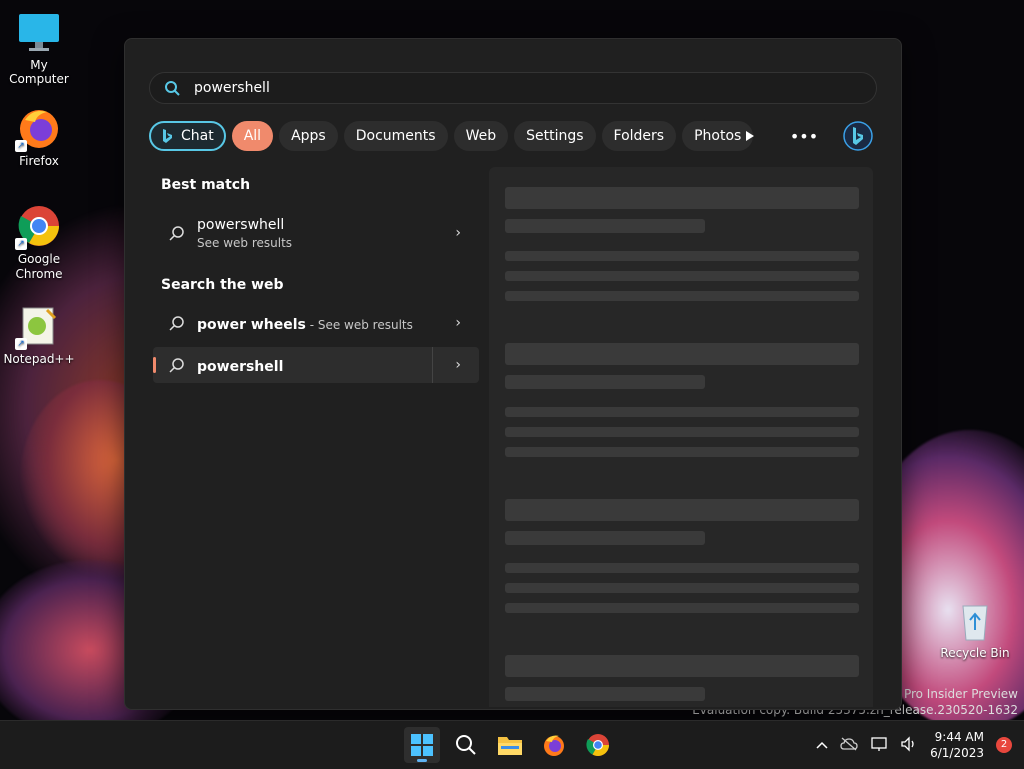 This screenshot has width=1024, height=769. Describe the element at coordinates (38, 129) in the screenshot. I see `firefox-icon: ↗` at that location.